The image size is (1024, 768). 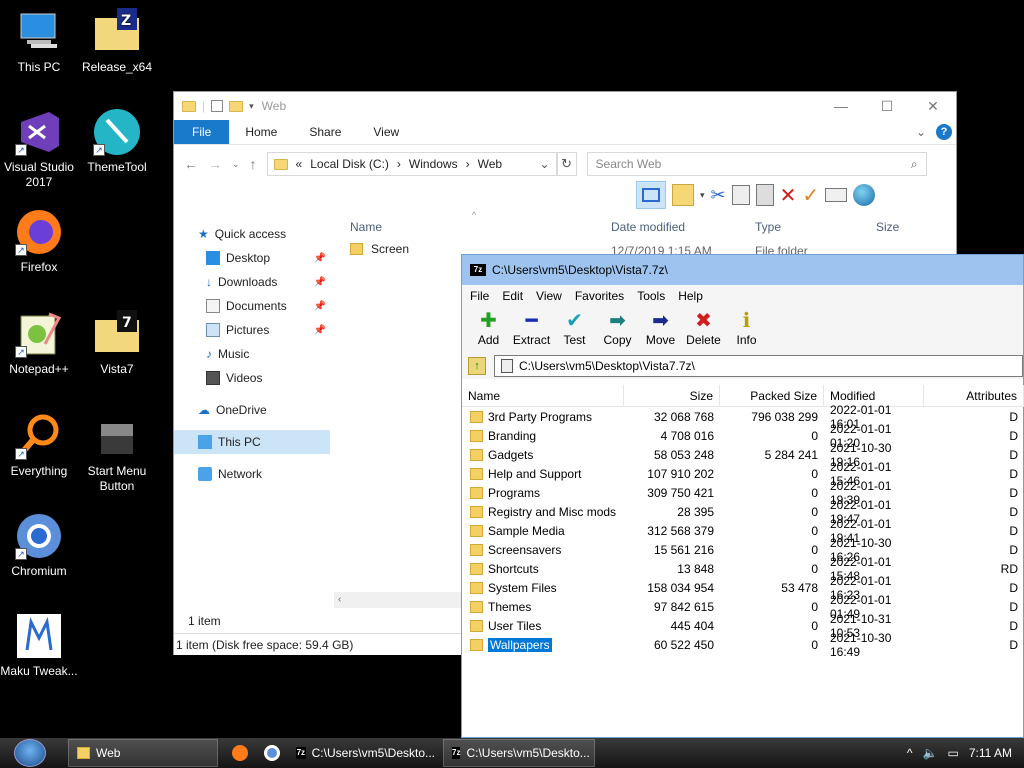 What do you see at coordinates (117, 453) in the screenshot?
I see `desktop-icon-start-menu-button: Start Menu Button` at bounding box center [117, 453].